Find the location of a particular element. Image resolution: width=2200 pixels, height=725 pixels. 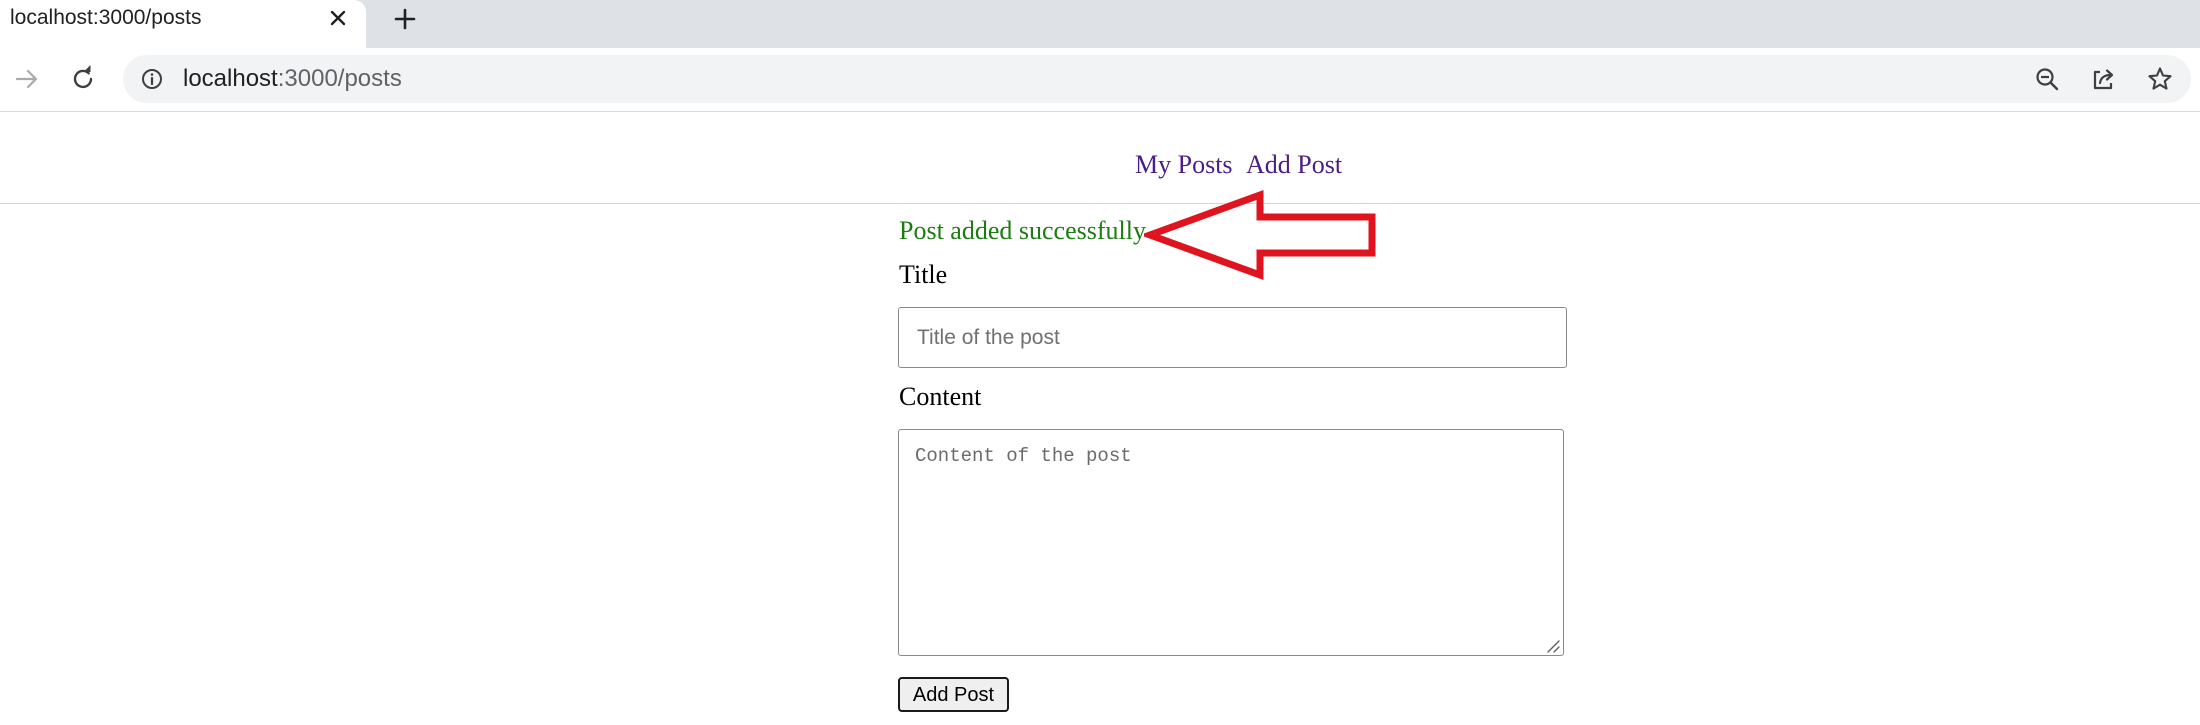

browser-tab: localhost:3000/posts is located at coordinates (183, 24).